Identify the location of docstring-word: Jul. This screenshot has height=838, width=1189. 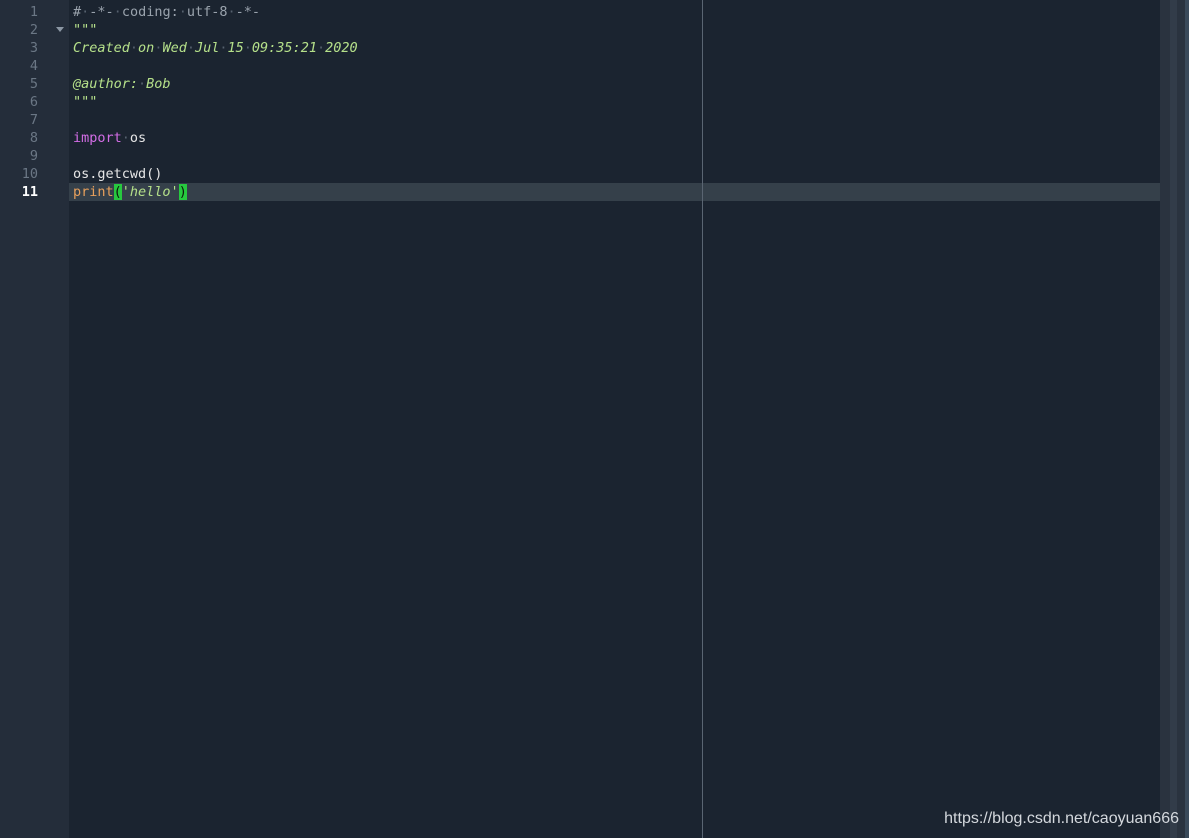
(207, 48).